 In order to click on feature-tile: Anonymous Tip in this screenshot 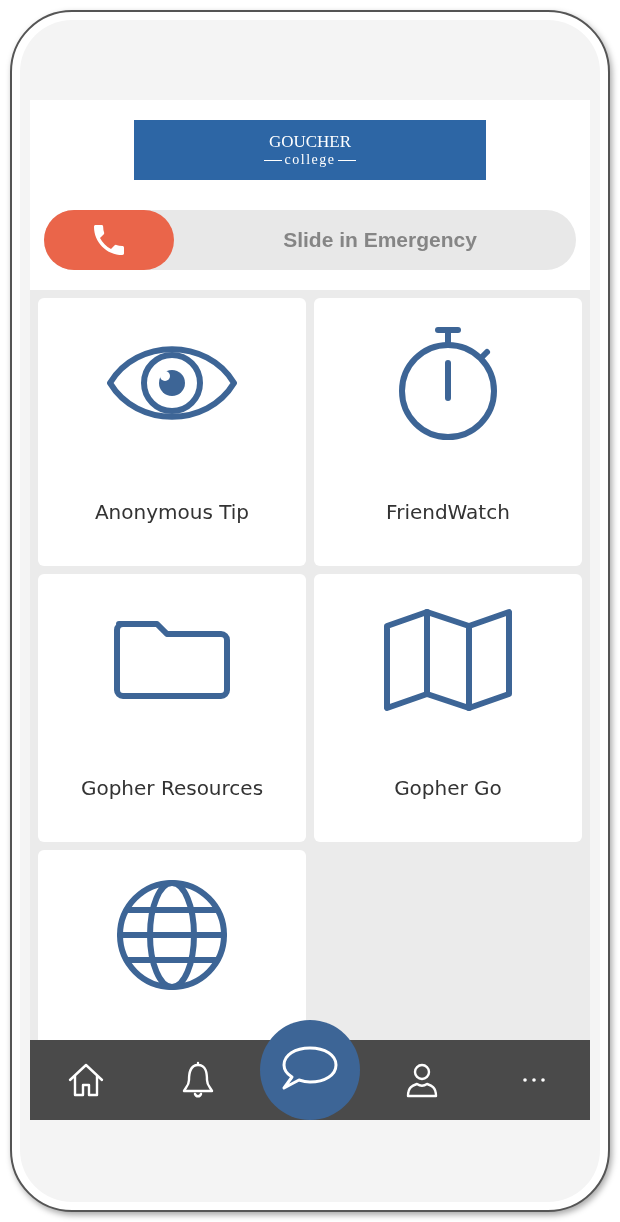, I will do `click(172, 432)`.